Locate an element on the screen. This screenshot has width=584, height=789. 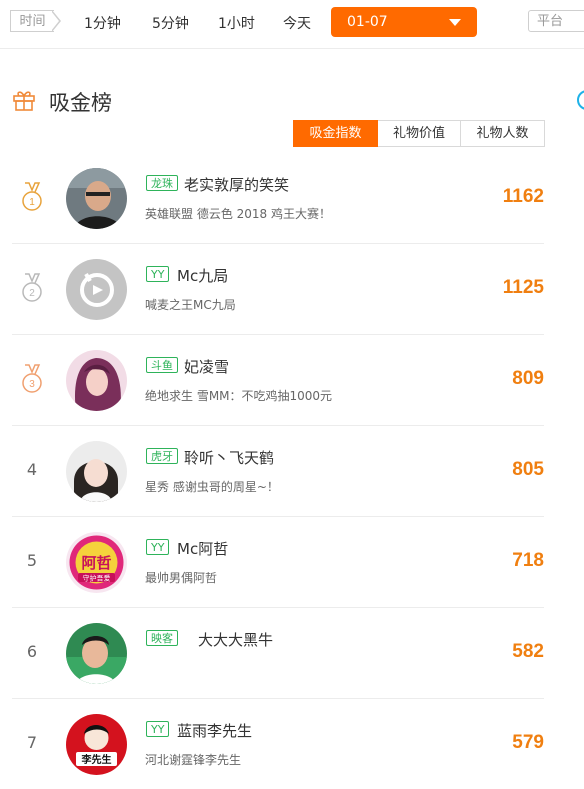
time-filter-bar: 时间 1分钟 5分钟 1小时 今天 01-07 平台 is located at coordinates (292, 24).